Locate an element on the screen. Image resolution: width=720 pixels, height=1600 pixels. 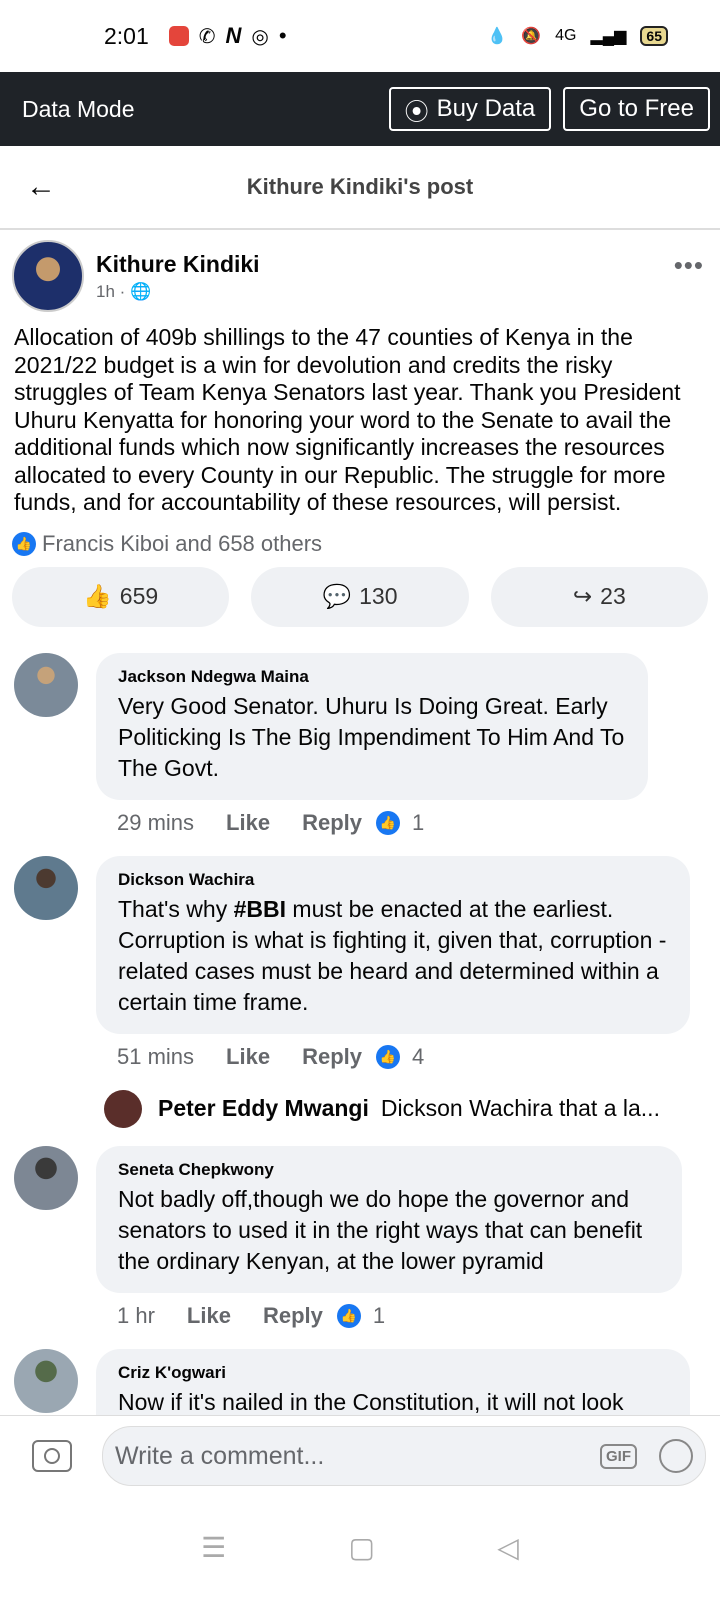
author-name: Kithure Kindiki is located at coordinates (178, 264).